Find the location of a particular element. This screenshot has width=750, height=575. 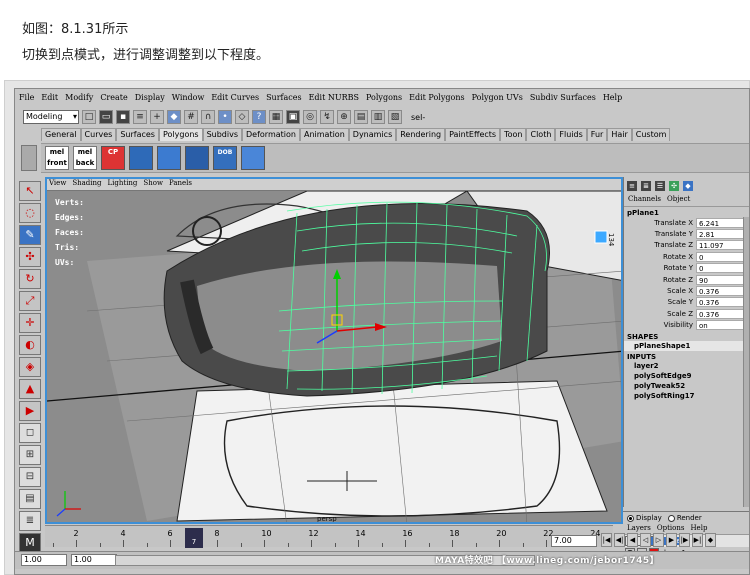

input-node: polySoftEdge9 is located at coordinates (686, 376).